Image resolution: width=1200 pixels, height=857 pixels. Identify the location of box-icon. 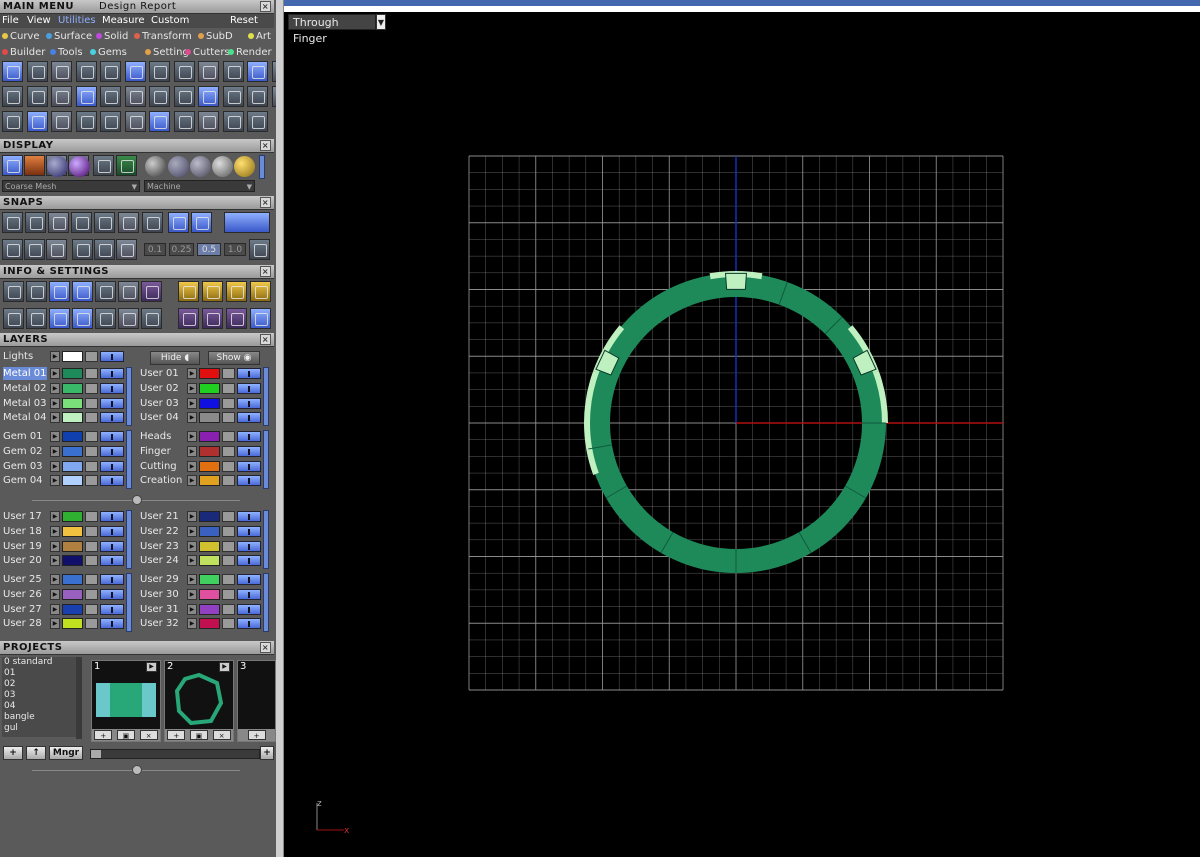
(257, 71).